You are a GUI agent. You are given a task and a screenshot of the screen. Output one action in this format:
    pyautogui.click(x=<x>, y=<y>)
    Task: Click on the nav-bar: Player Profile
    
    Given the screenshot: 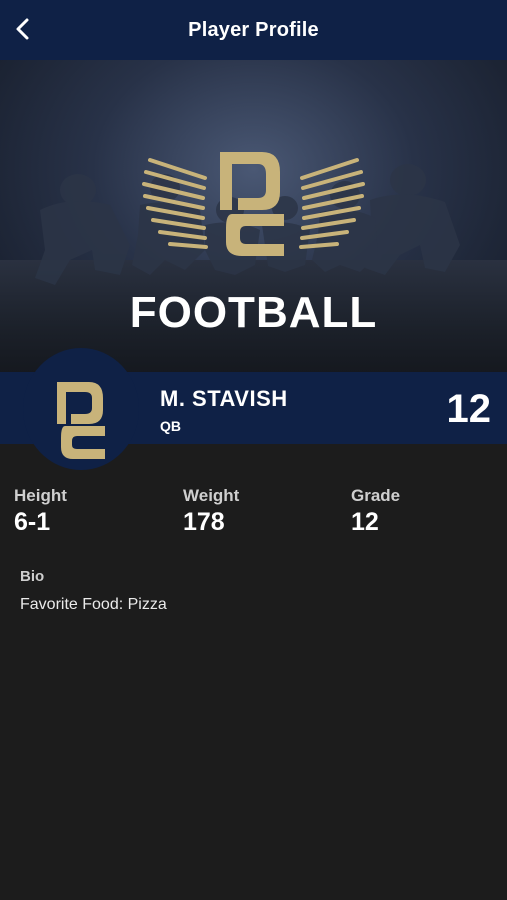 What is the action you would take?
    pyautogui.click(x=253, y=30)
    